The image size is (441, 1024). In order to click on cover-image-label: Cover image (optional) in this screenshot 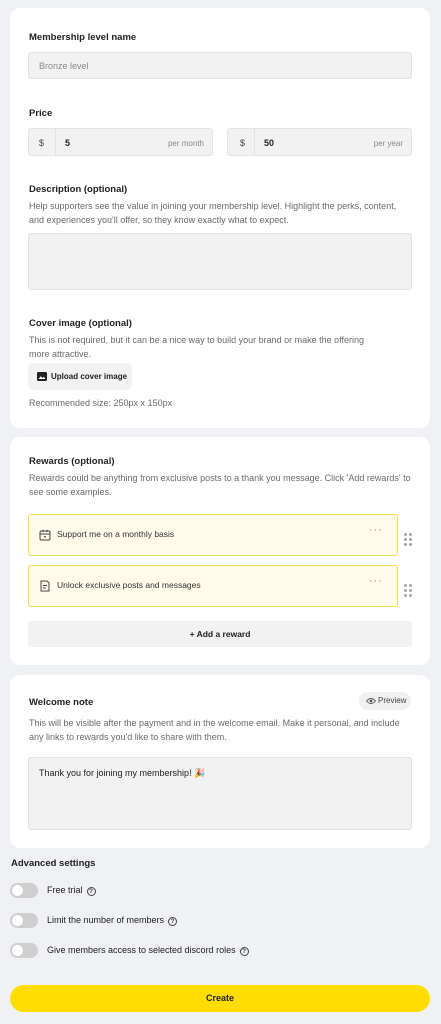, I will do `click(80, 323)`.